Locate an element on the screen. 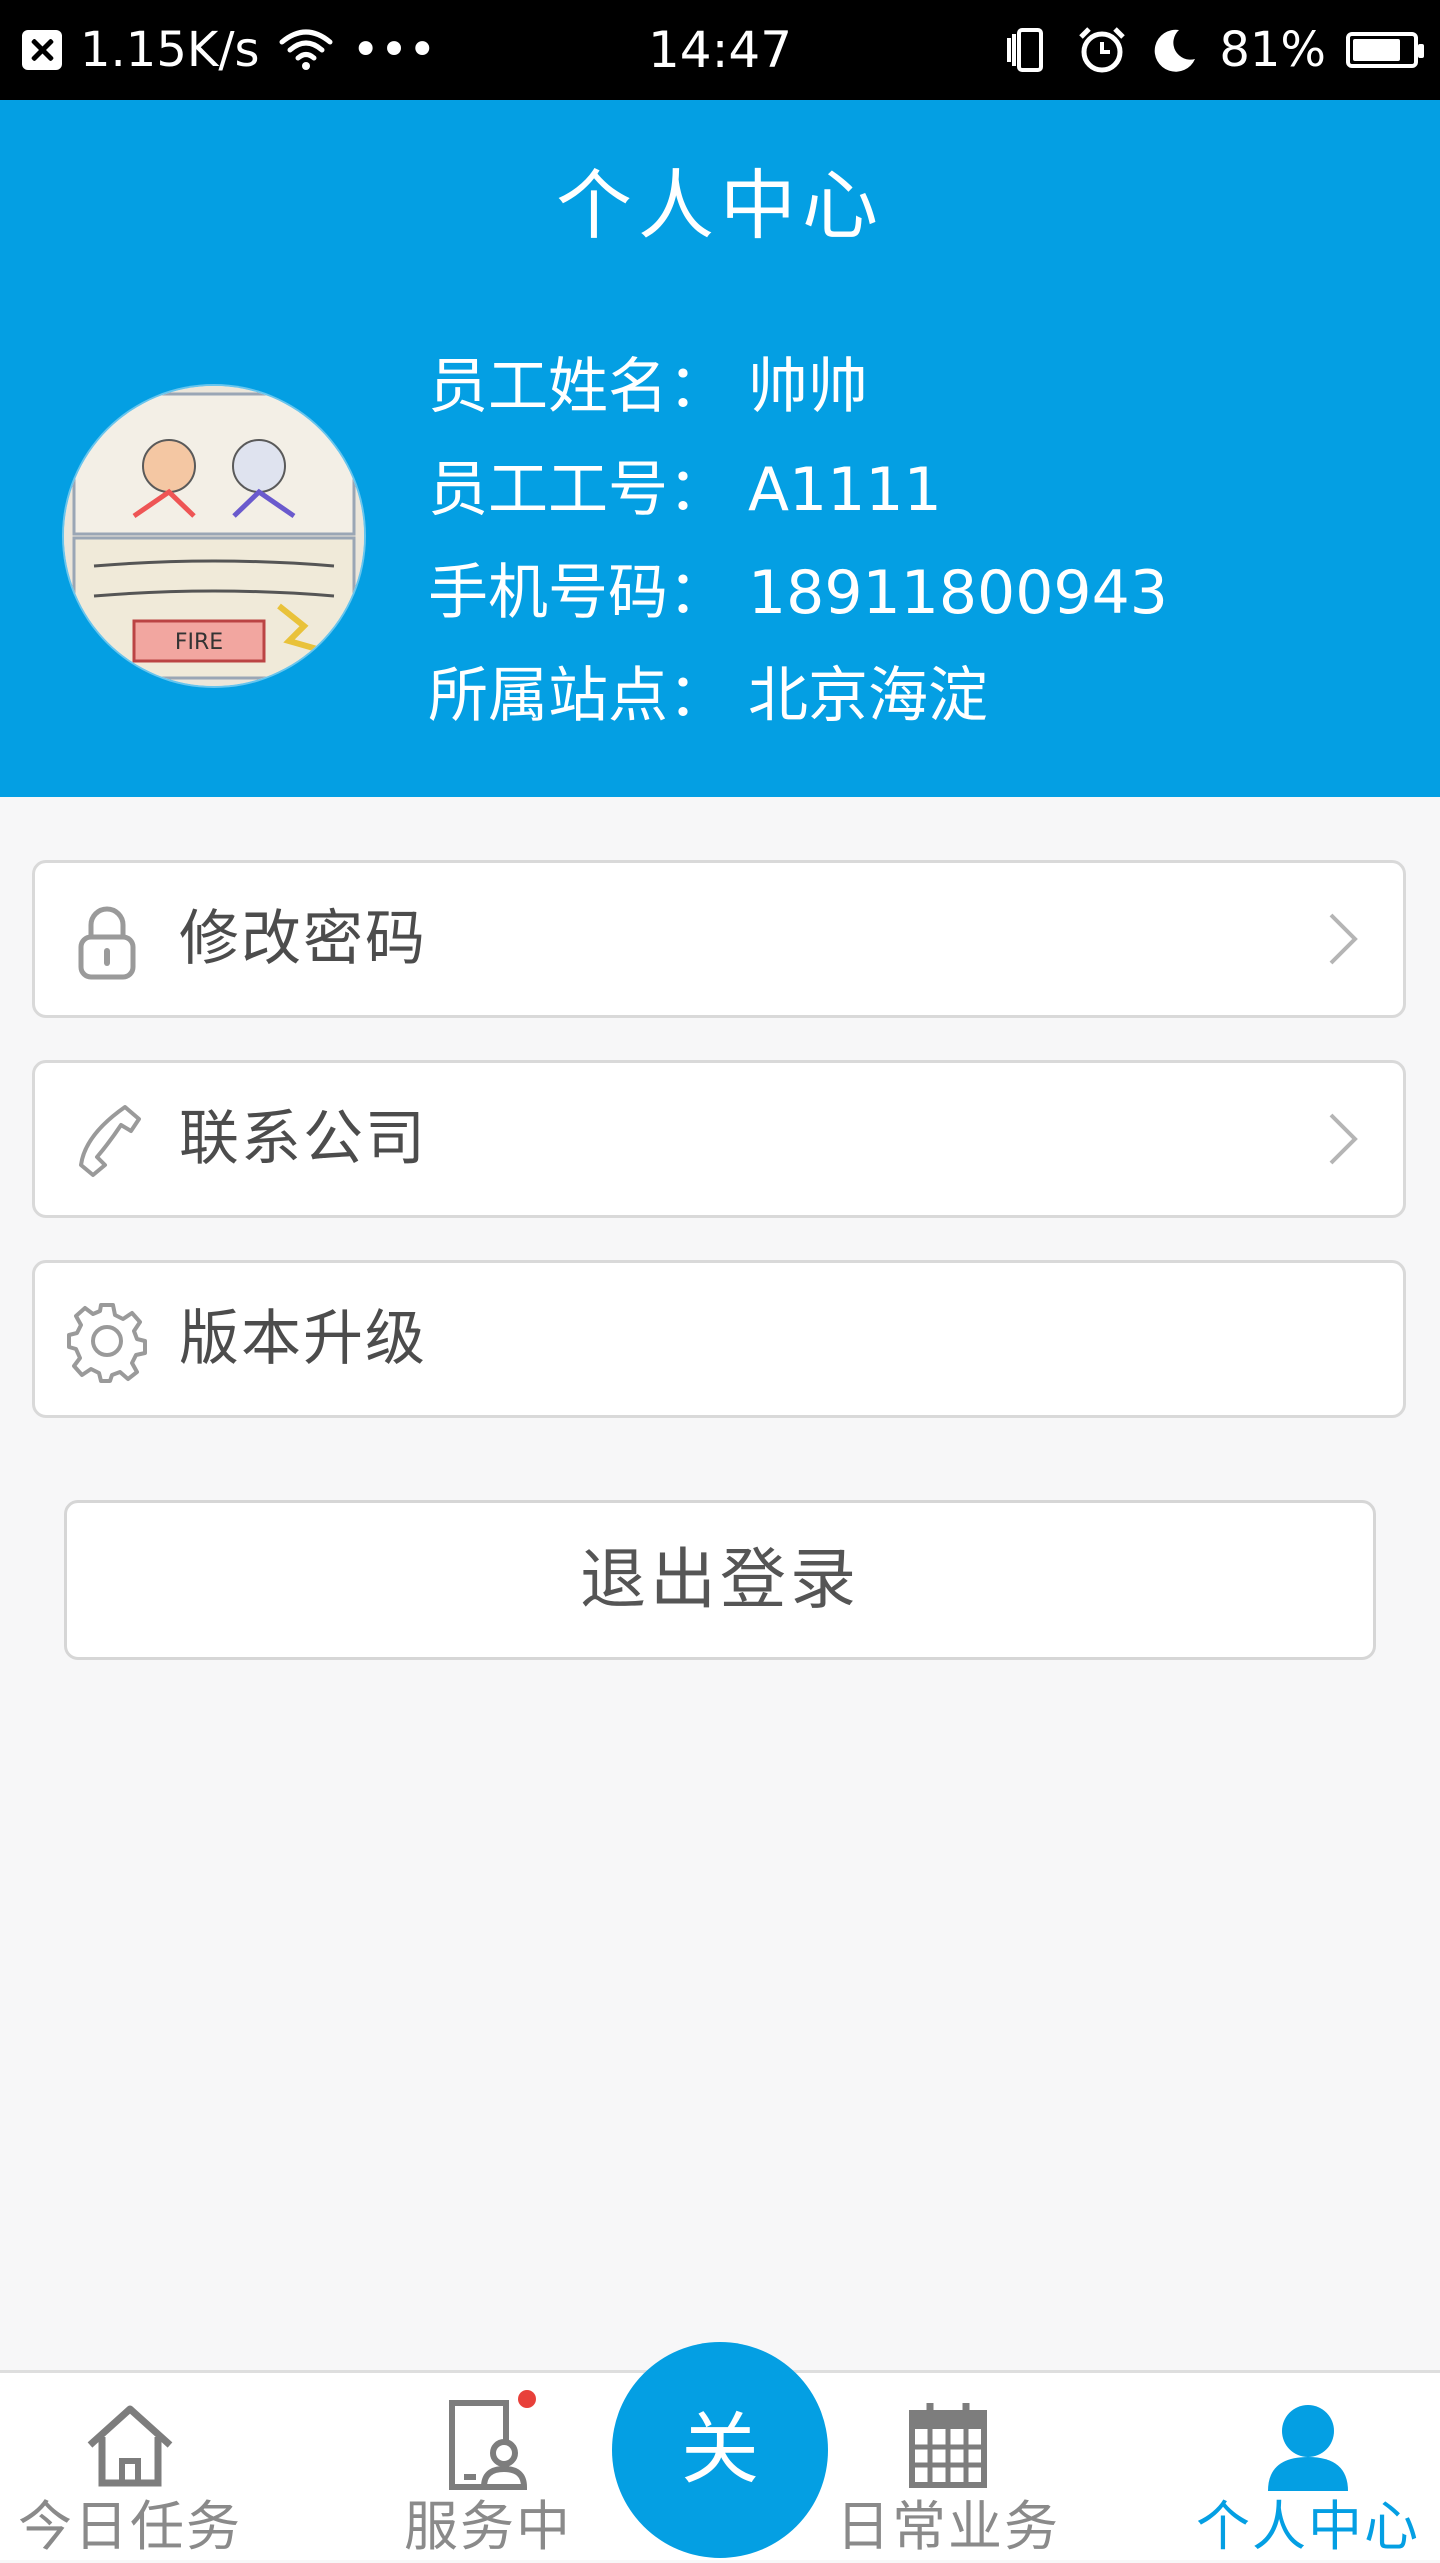  info-row-station: 所属站点： 北京海淀 is located at coordinates (798, 696).